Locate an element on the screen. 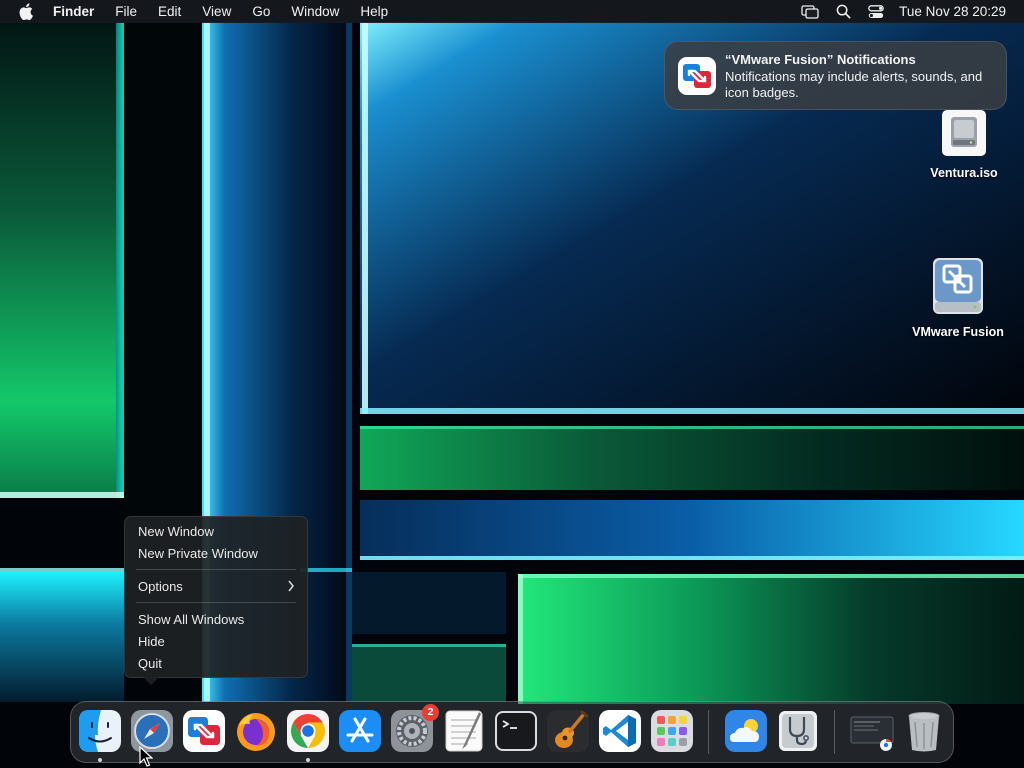  launchpad-icon is located at coordinates (672, 731).